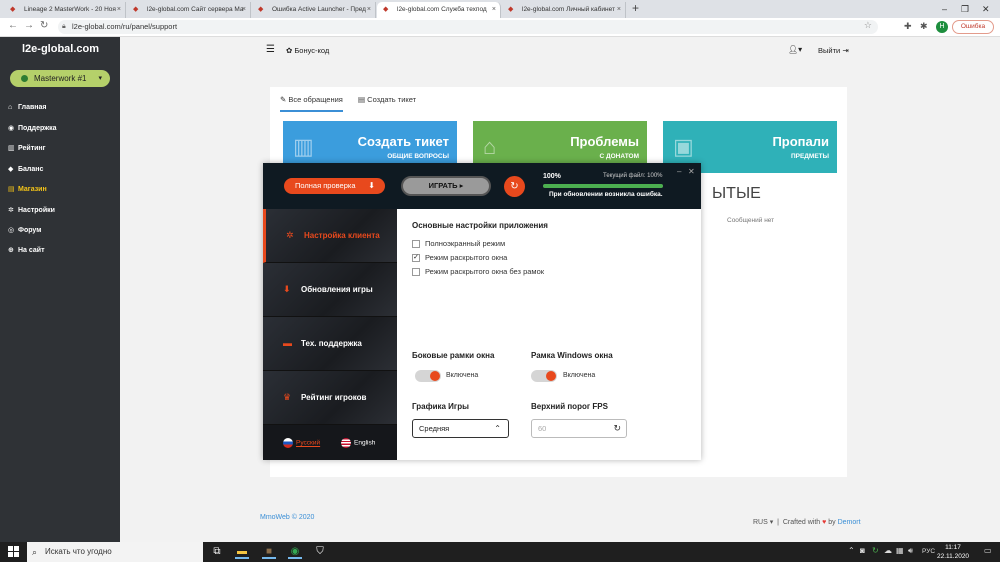 This screenshot has width=1000, height=562. Describe the element at coordinates (760, 522) in the screenshot. I see `footer-lang: RUS` at that location.